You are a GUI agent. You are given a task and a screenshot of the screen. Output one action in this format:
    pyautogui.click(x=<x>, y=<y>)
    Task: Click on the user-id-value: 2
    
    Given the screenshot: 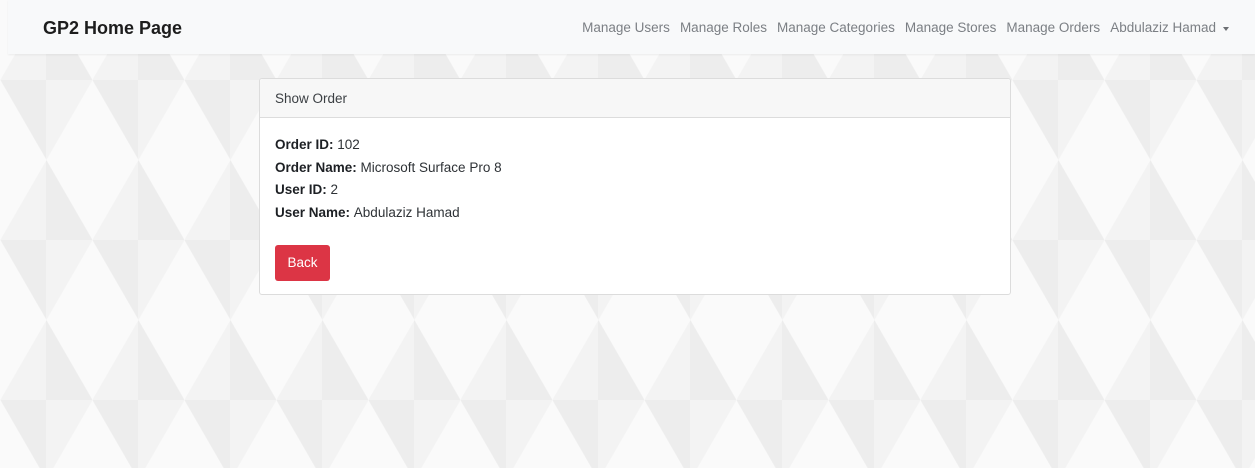 What is the action you would take?
    pyautogui.click(x=334, y=189)
    